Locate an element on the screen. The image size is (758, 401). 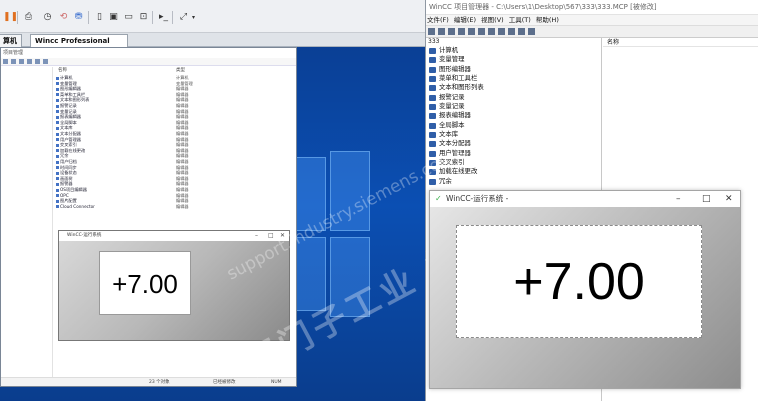
console-icon: ▸_ is located at coordinates (163, 17).